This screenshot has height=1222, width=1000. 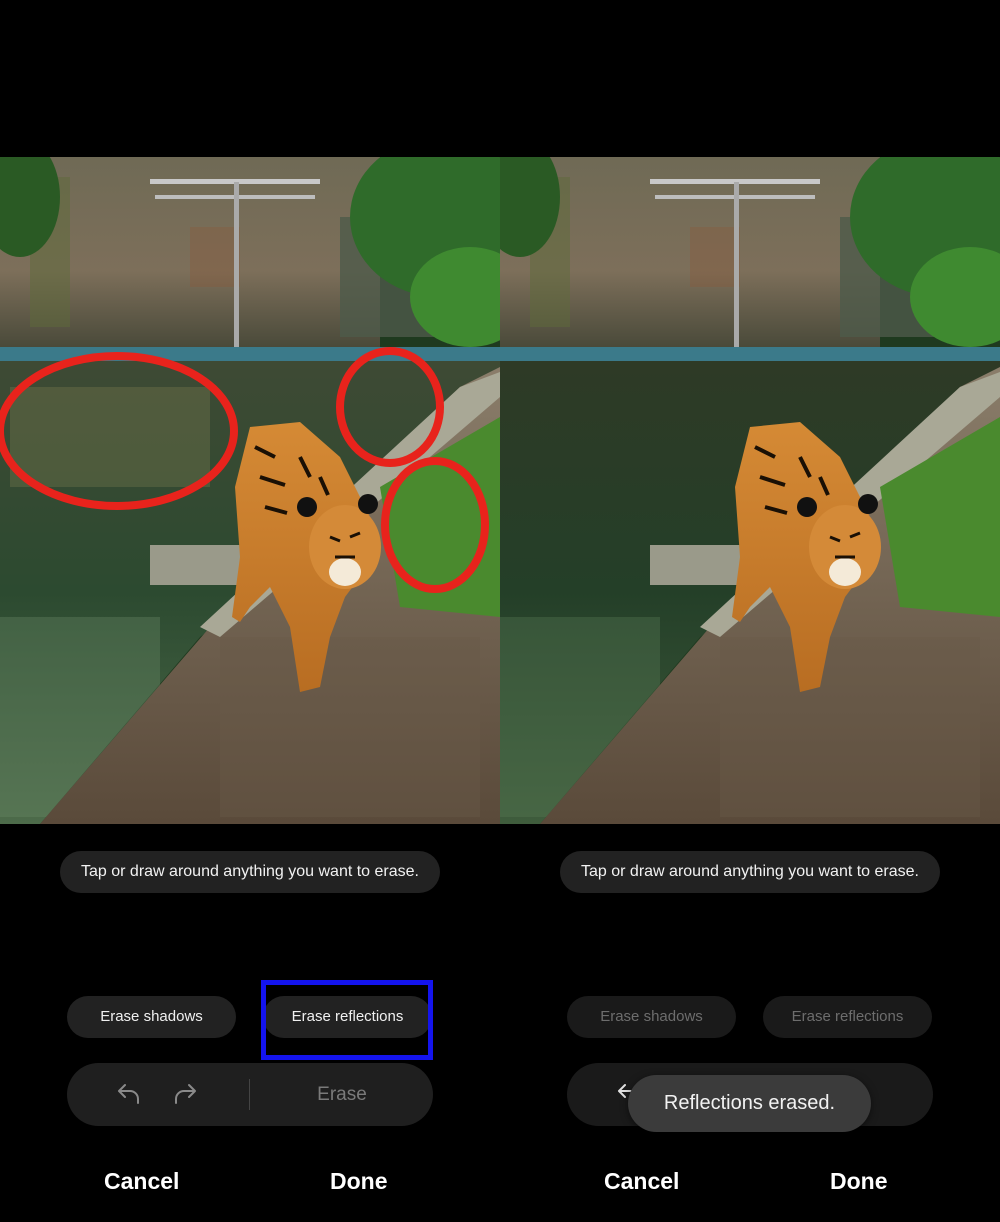 I want to click on erase-button: Erase, so click(x=342, y=1094).